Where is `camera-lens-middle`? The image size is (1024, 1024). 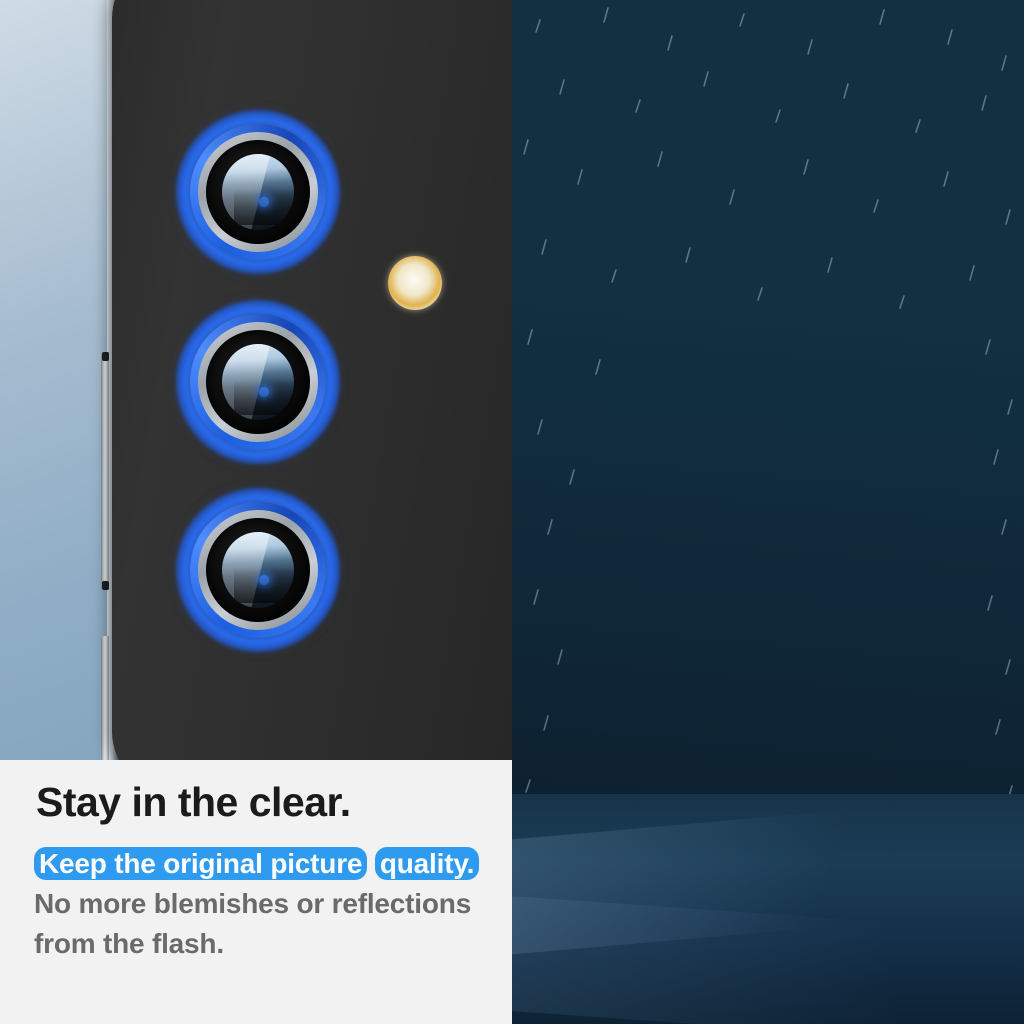 camera-lens-middle is located at coordinates (258, 382).